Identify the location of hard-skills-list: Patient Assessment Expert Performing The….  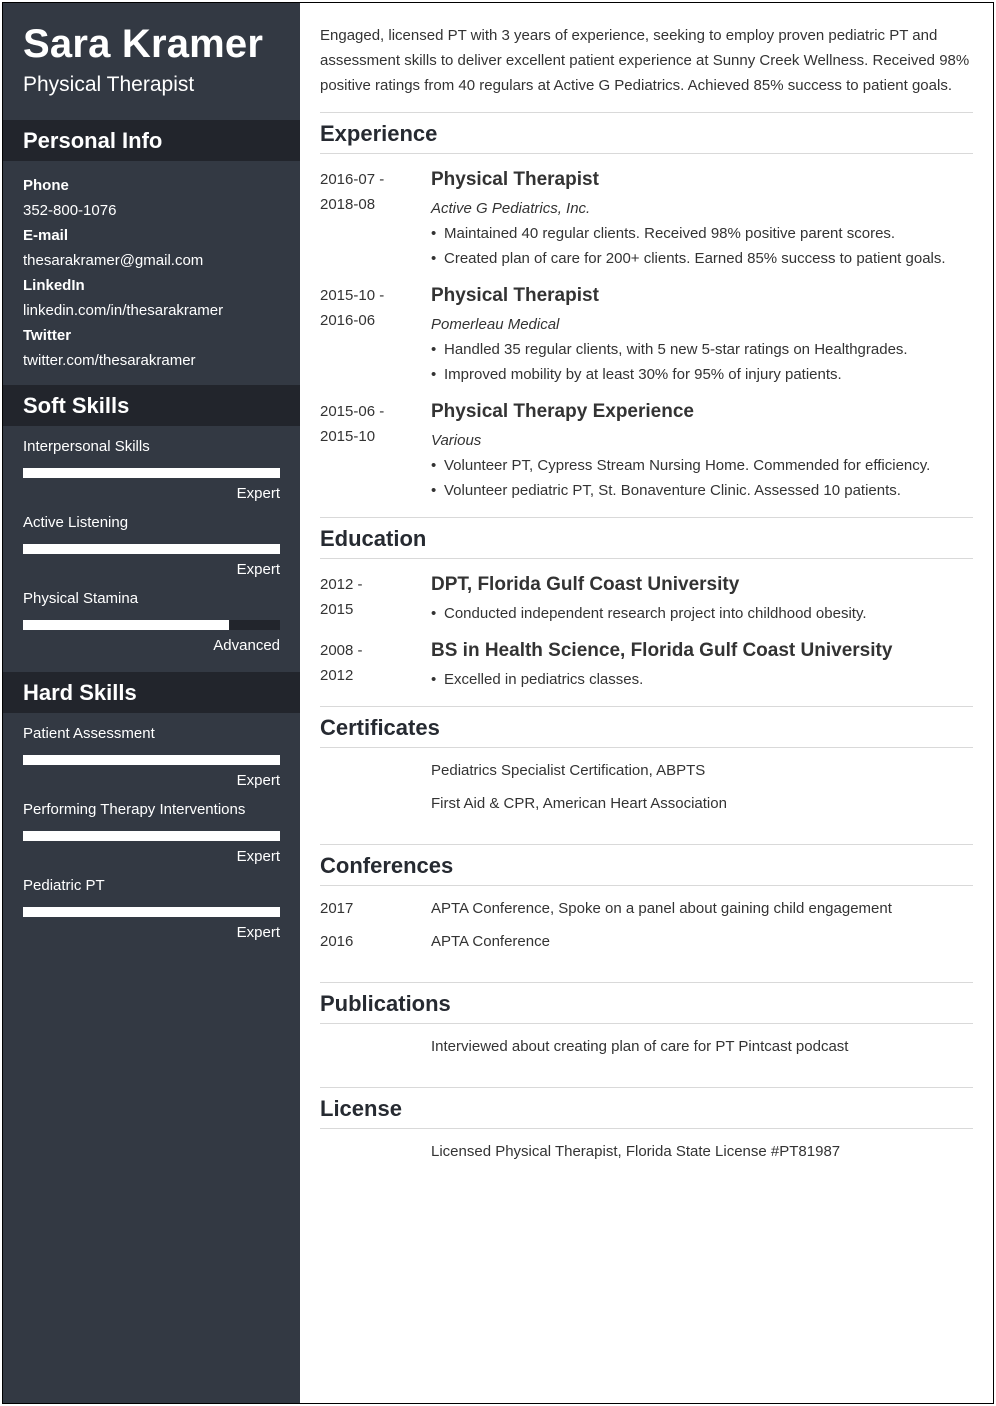
(151, 836).